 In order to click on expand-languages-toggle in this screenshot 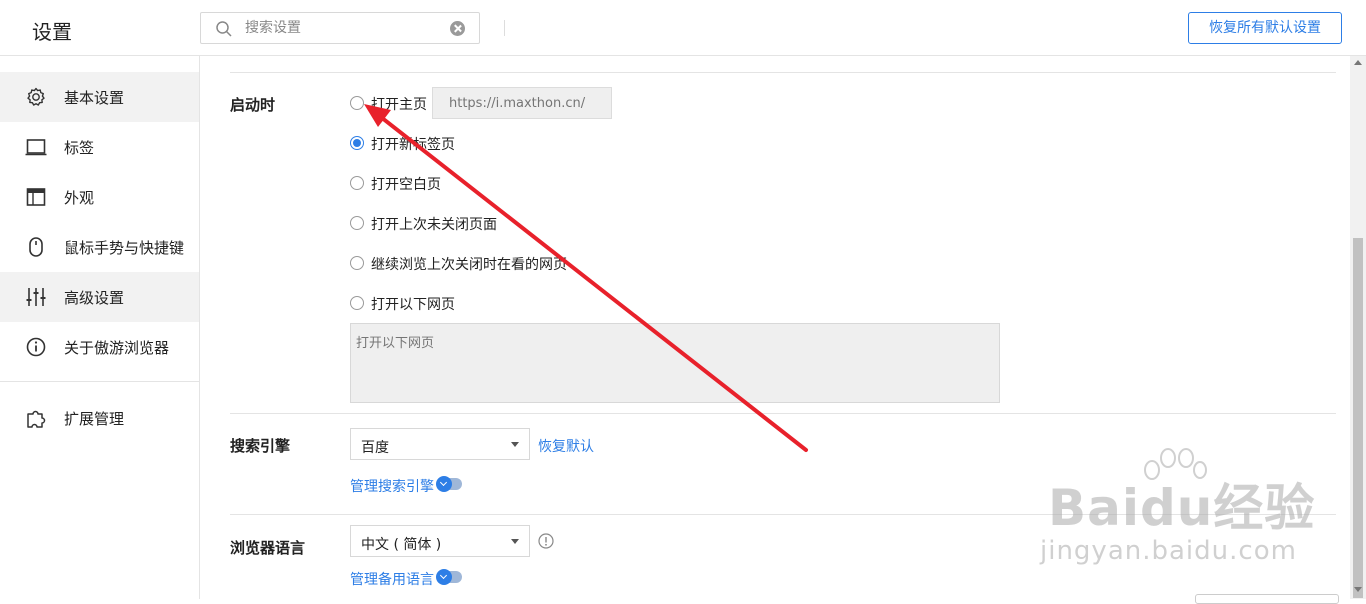, I will do `click(449, 577)`.